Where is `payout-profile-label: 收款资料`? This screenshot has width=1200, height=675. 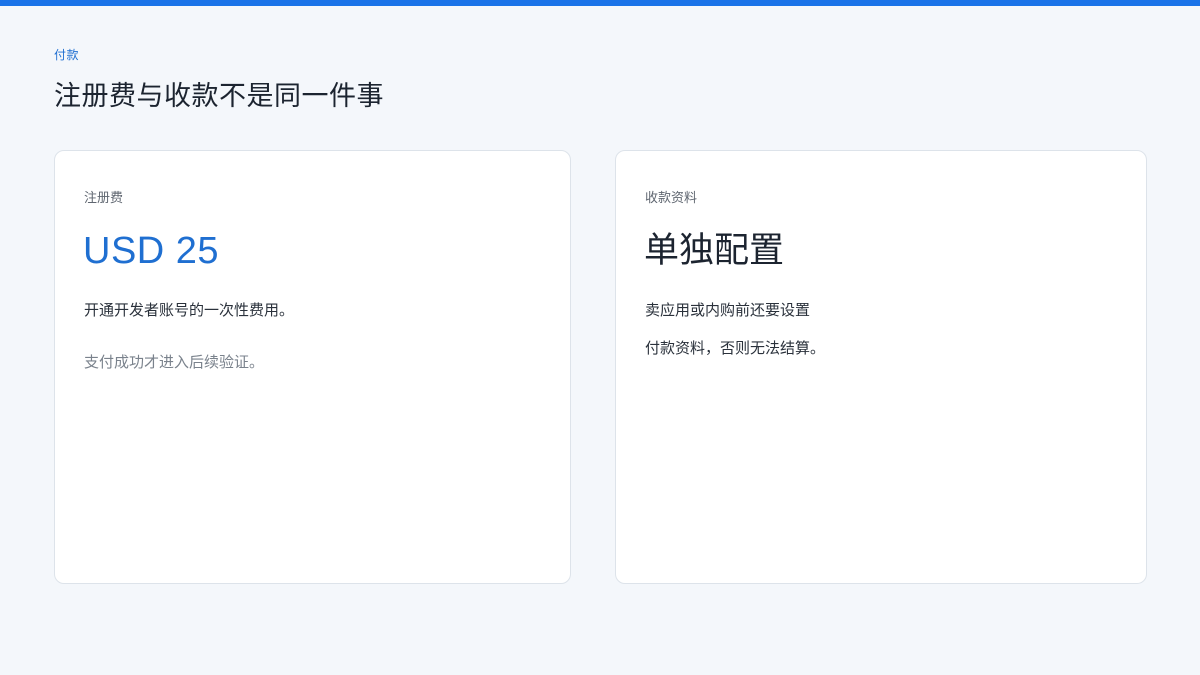 payout-profile-label: 收款资料 is located at coordinates (671, 198).